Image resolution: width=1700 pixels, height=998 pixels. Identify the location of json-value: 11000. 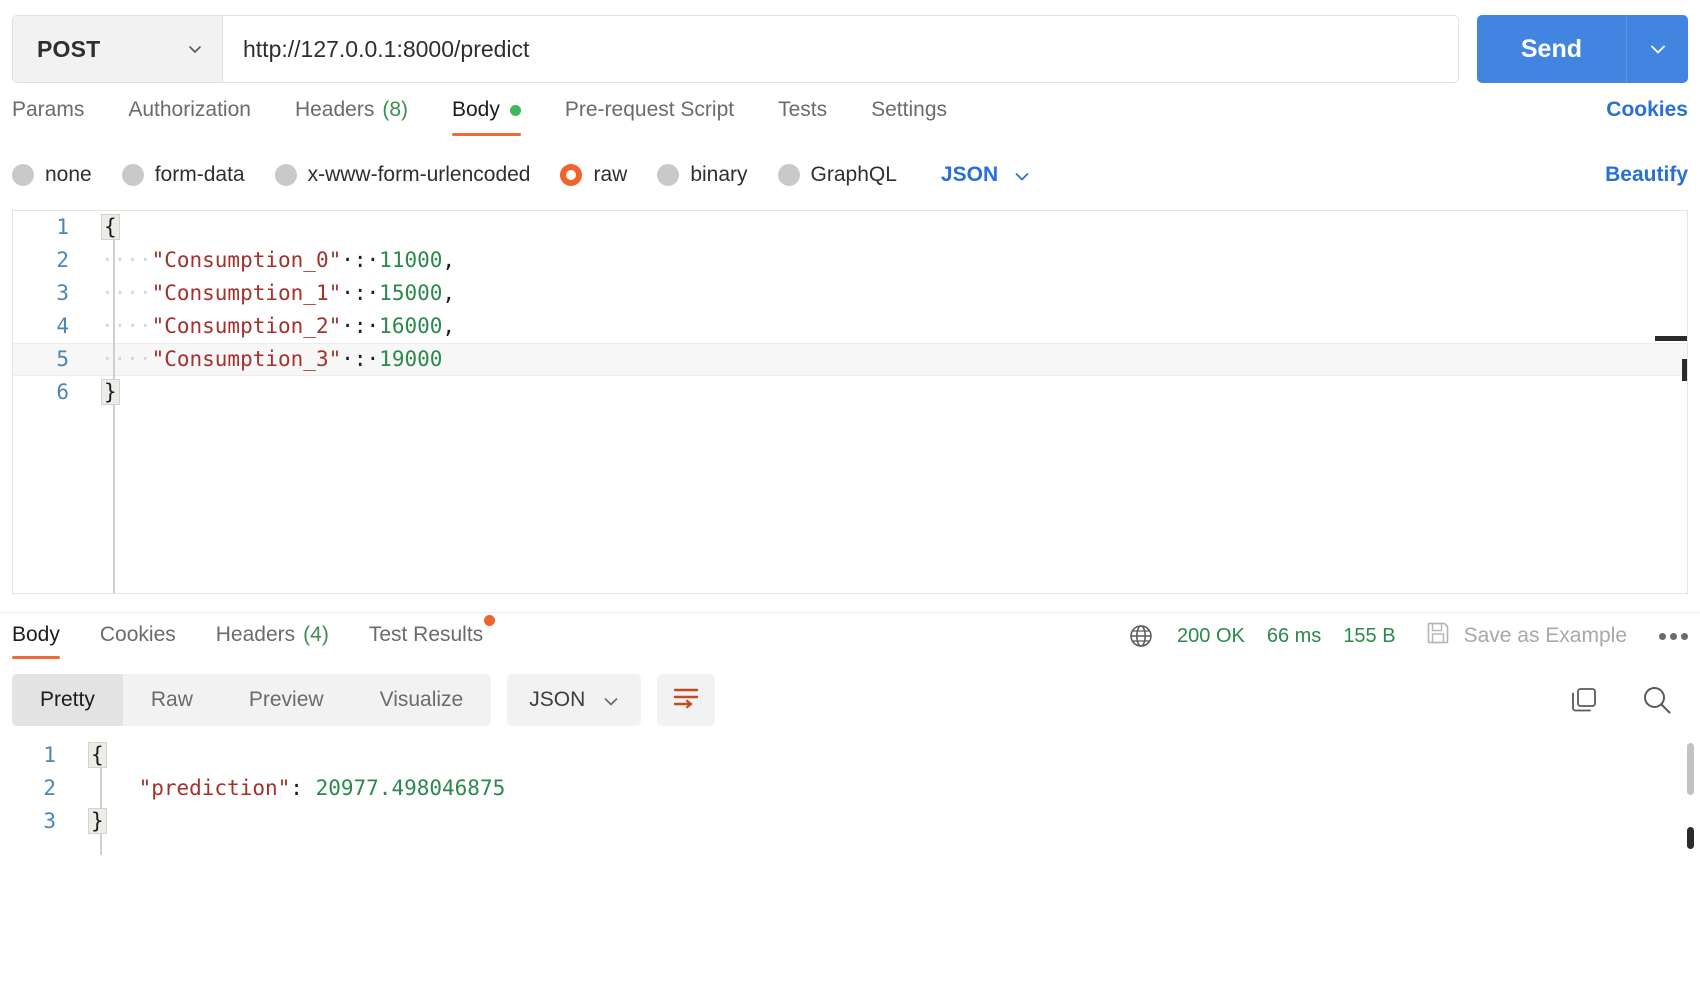
(411, 260).